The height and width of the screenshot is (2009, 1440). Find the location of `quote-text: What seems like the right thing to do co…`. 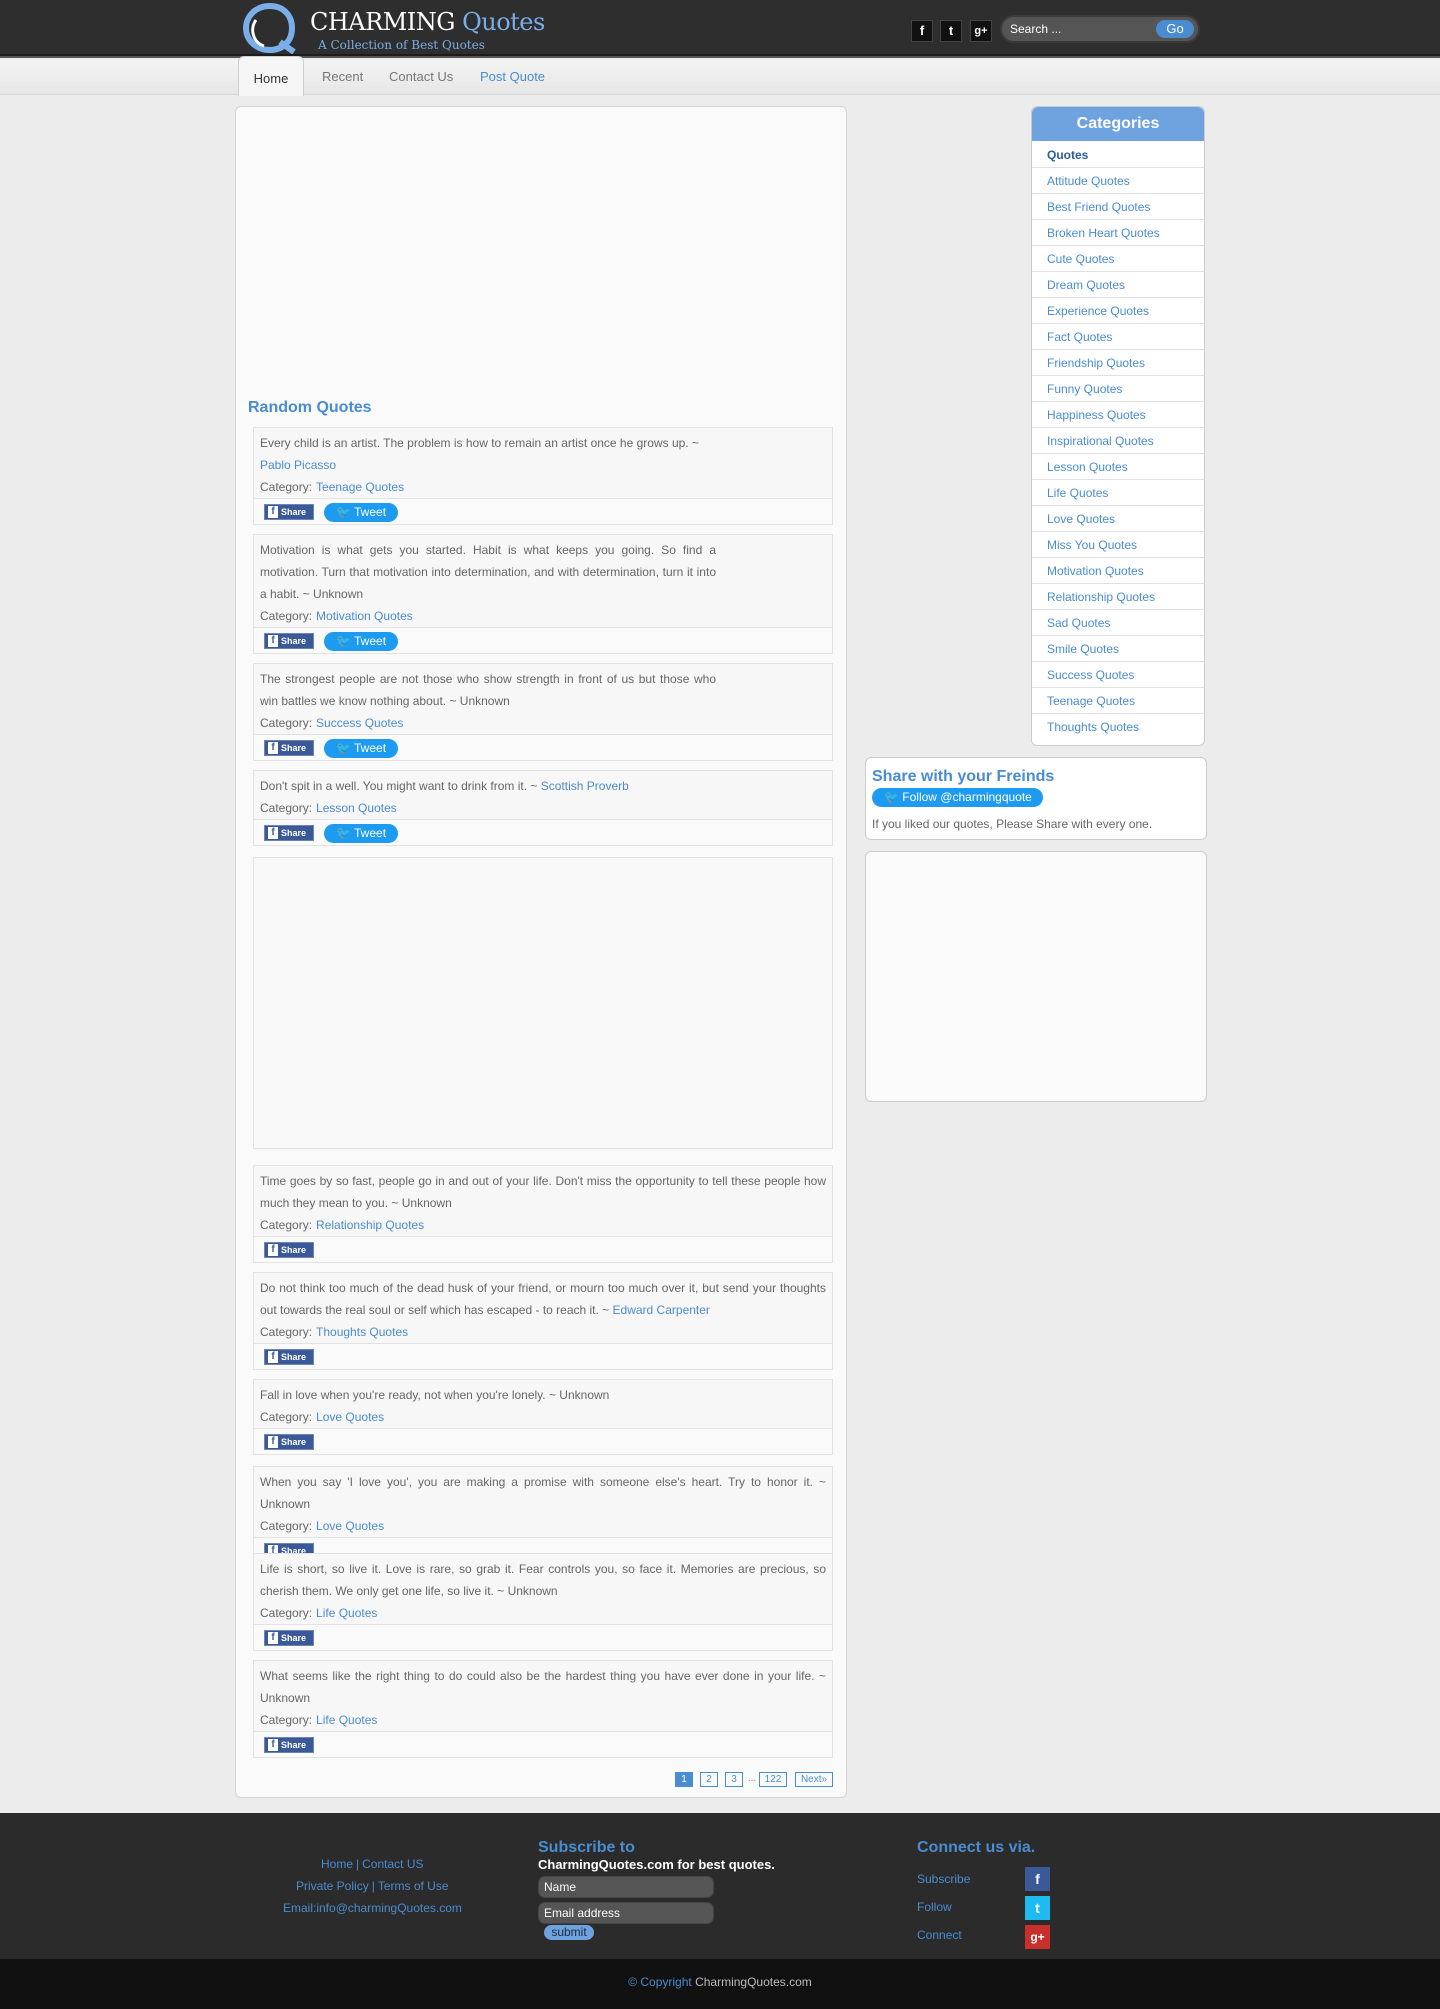

quote-text: What seems like the right thing to do co… is located at coordinates (543, 1687).